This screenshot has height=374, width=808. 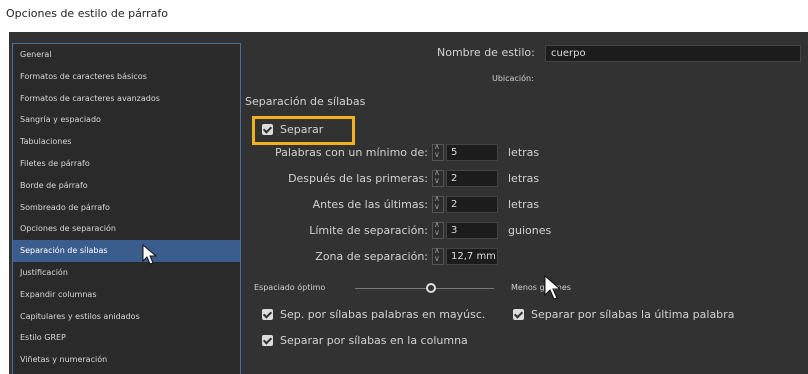 What do you see at coordinates (438, 151) in the screenshot?
I see `min-word-length-stepper` at bounding box center [438, 151].